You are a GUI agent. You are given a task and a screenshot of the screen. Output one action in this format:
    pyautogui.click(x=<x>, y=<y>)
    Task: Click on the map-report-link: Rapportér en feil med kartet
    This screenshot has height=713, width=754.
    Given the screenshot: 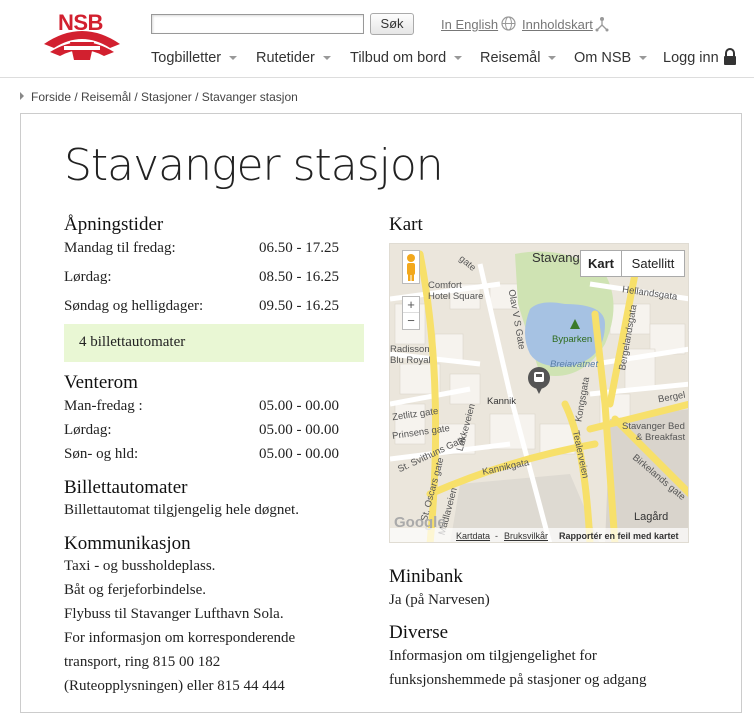 What is the action you would take?
    pyautogui.click(x=619, y=535)
    